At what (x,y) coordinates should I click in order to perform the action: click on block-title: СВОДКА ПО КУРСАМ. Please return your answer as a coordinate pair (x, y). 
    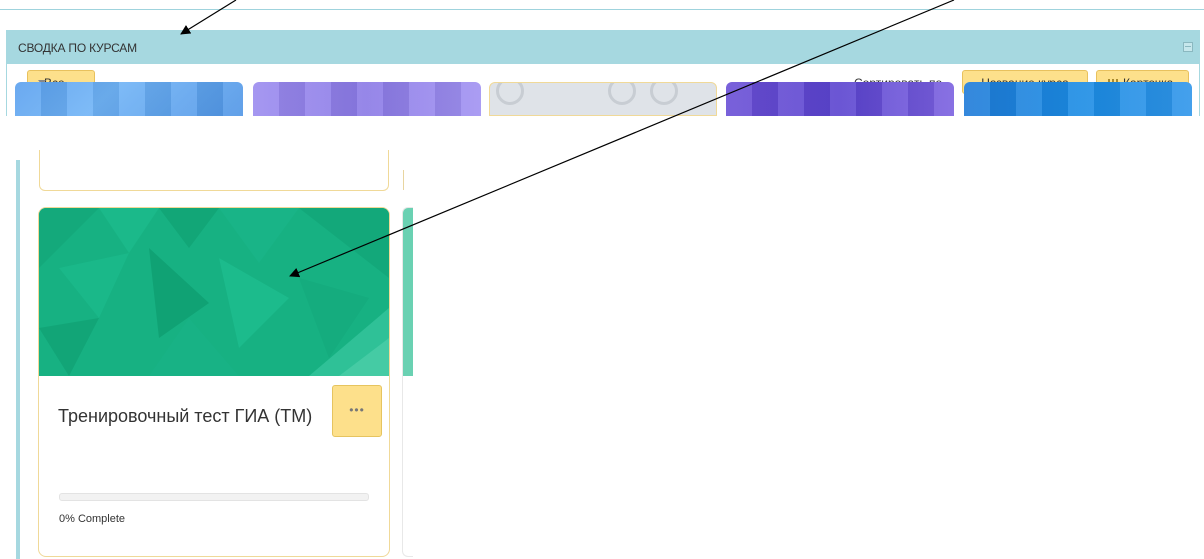
    Looking at the image, I should click on (77, 48).